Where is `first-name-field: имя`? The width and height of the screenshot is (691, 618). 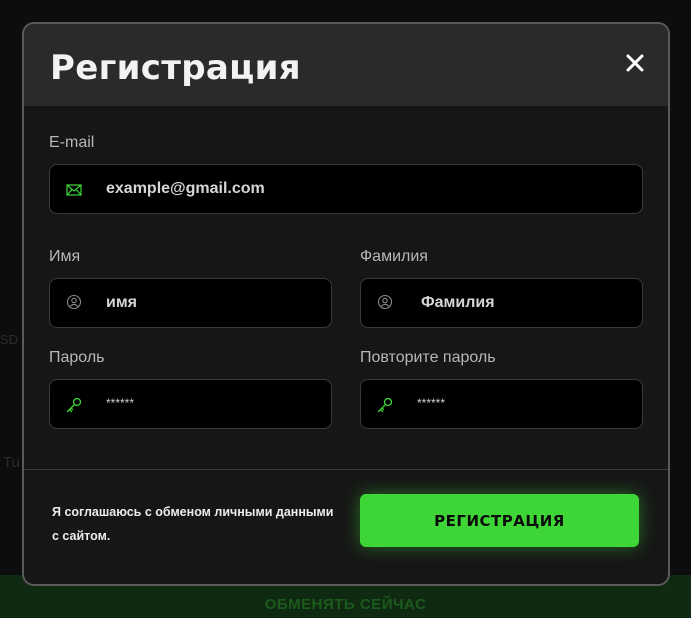
first-name-field: имя is located at coordinates (190, 303).